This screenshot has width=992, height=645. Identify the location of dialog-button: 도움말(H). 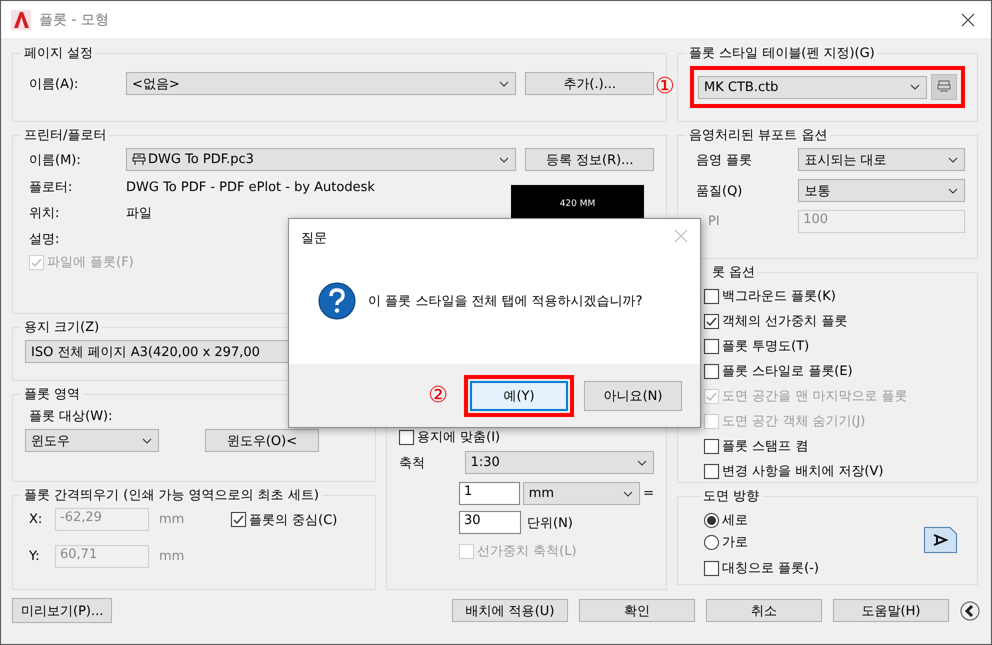
(891, 610).